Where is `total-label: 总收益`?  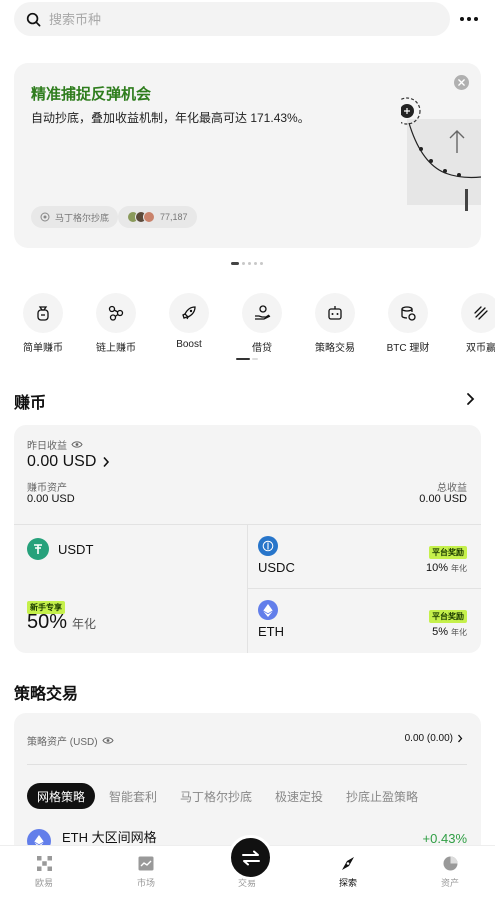
total-label: 总收益 is located at coordinates (452, 488).